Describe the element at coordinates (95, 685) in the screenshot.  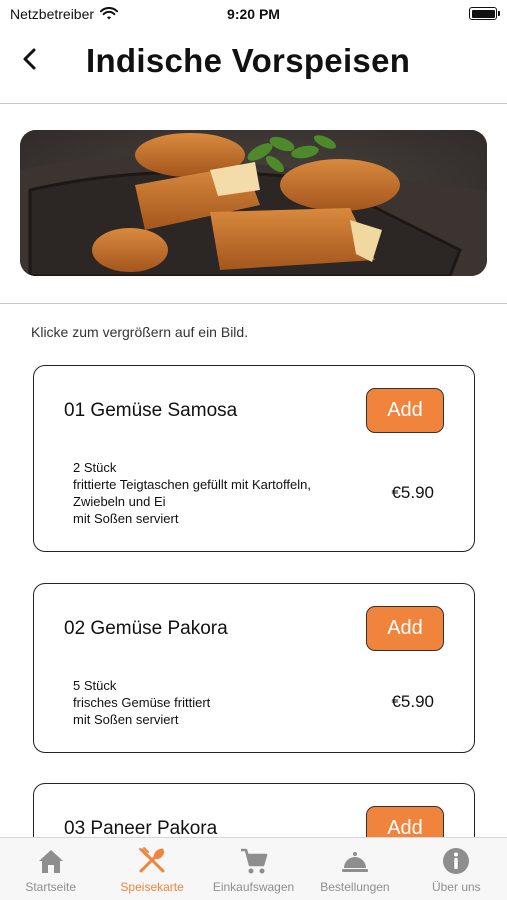
I see `description-line: 5 Stück` at that location.